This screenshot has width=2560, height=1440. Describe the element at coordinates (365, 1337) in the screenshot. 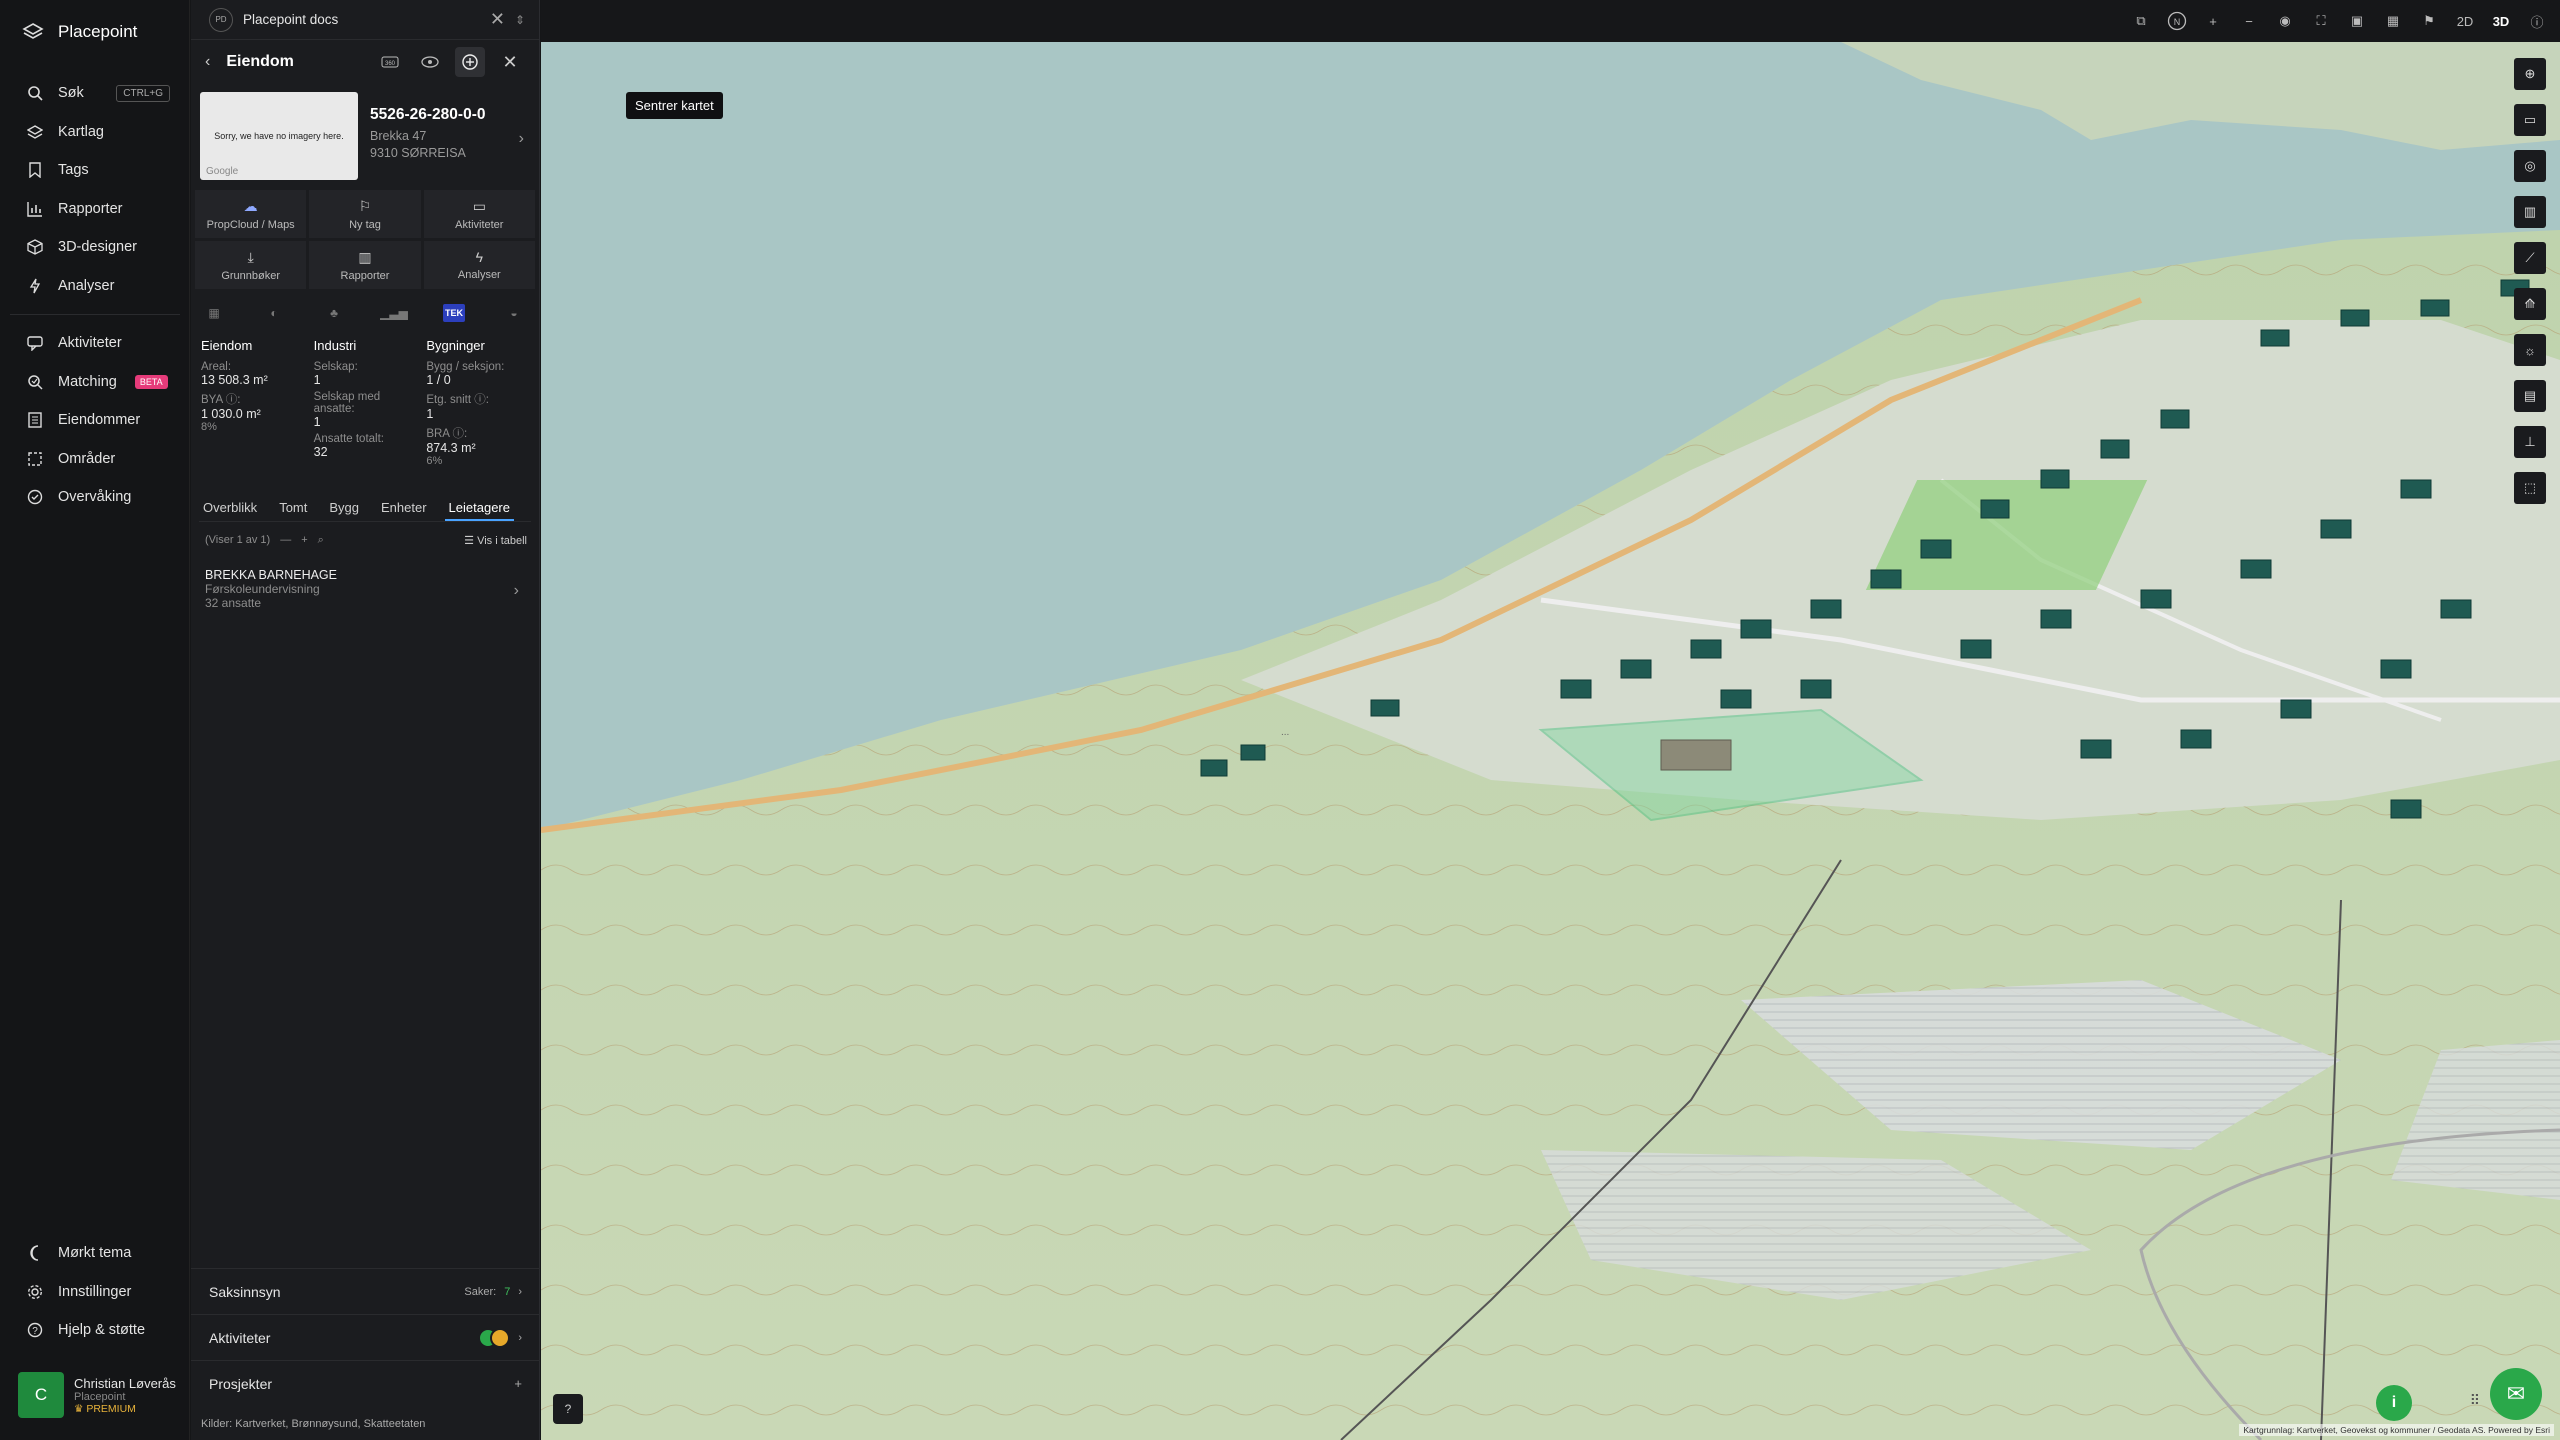

I see `section-aktiviteter: Aktiviteter ›` at that location.